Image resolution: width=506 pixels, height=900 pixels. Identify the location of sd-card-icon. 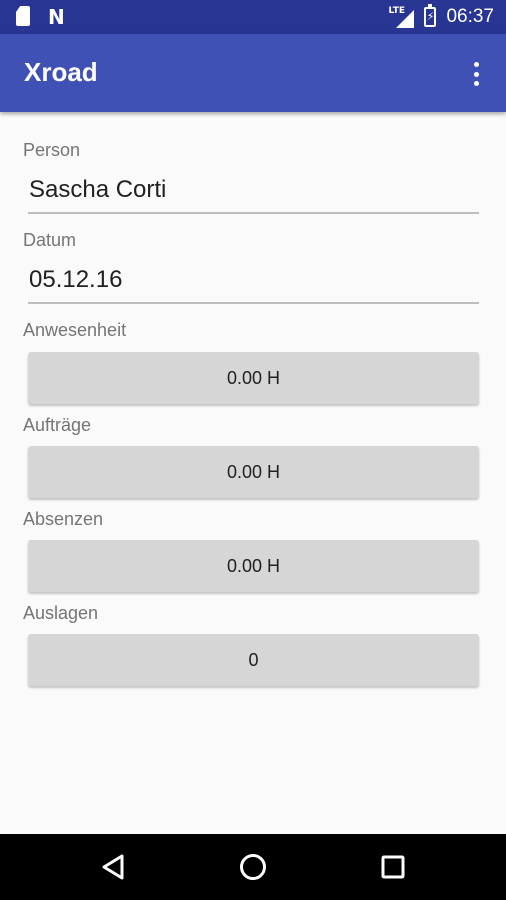
(23, 16).